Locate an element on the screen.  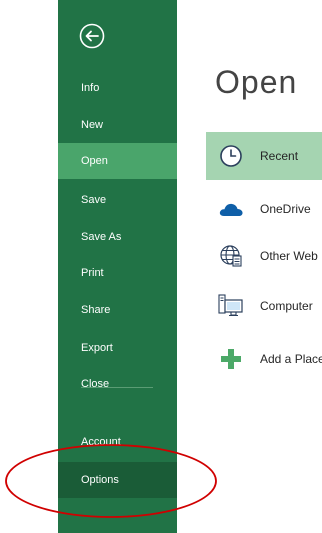
back-button is located at coordinates (92, 36).